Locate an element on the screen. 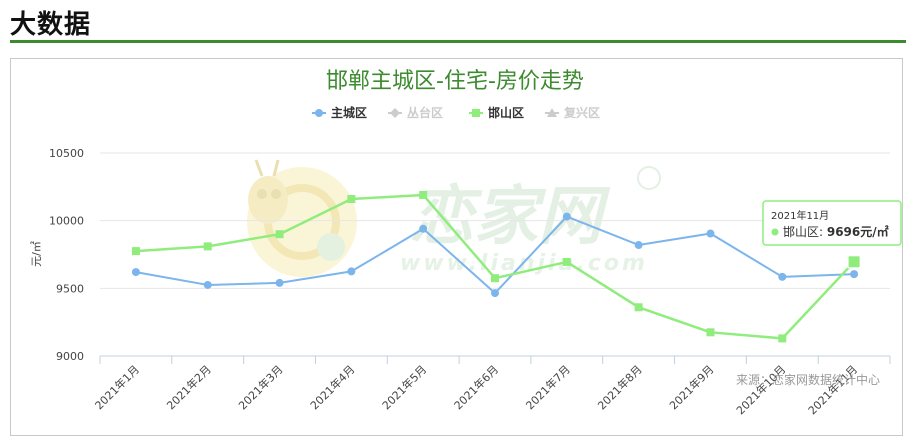 This screenshot has width=906, height=441. legend-item: 复兴区 is located at coordinates (572, 112).